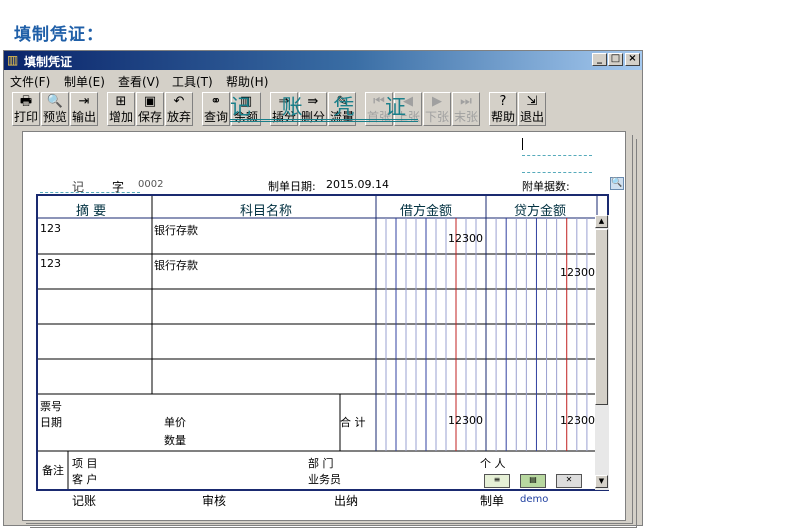  What do you see at coordinates (357, 184) in the screenshot?
I see `voucher-date: 2015.09.14` at bounding box center [357, 184].